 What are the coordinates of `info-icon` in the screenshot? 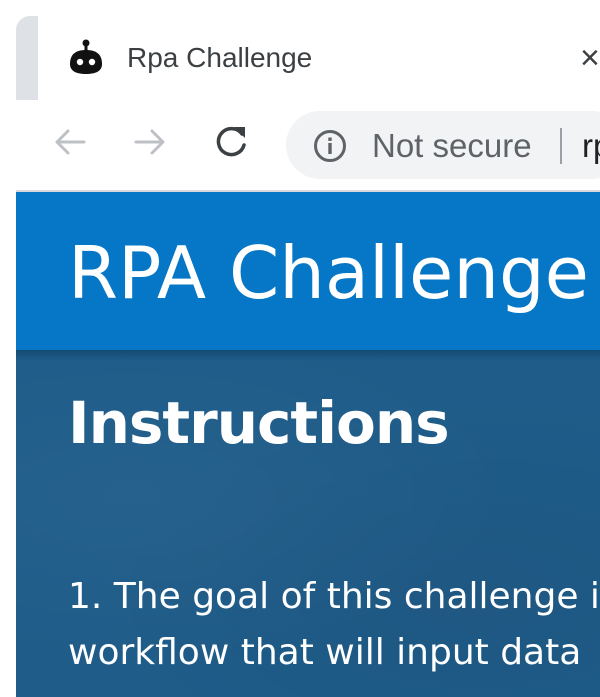 It's located at (330, 146).